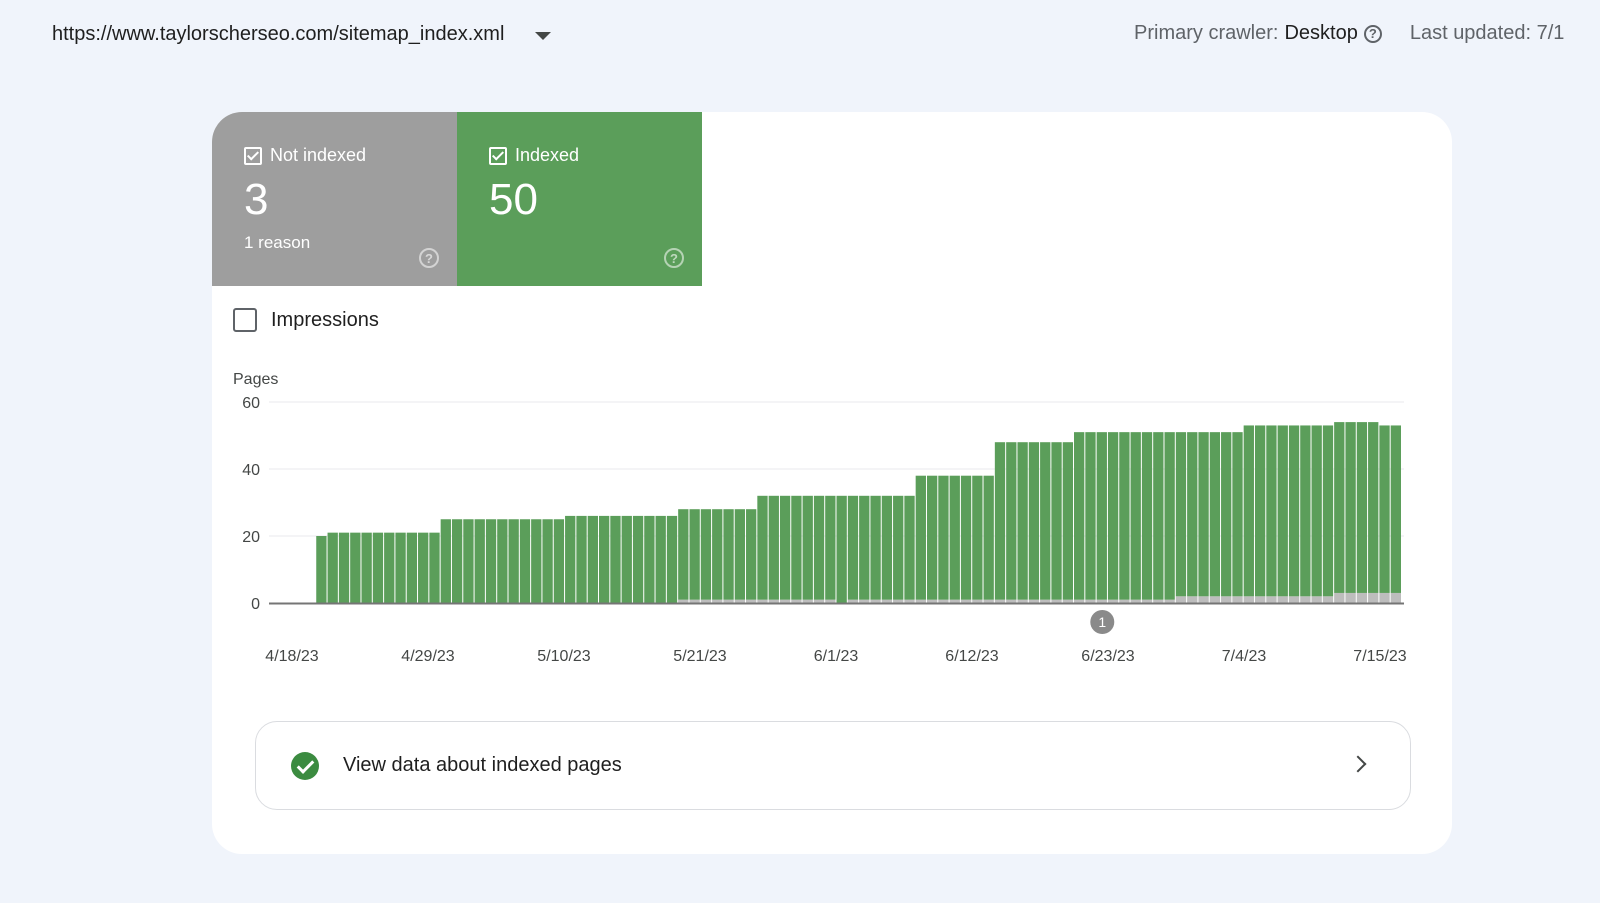  I want to click on x-tick-label: 4/29/23, so click(427, 656).